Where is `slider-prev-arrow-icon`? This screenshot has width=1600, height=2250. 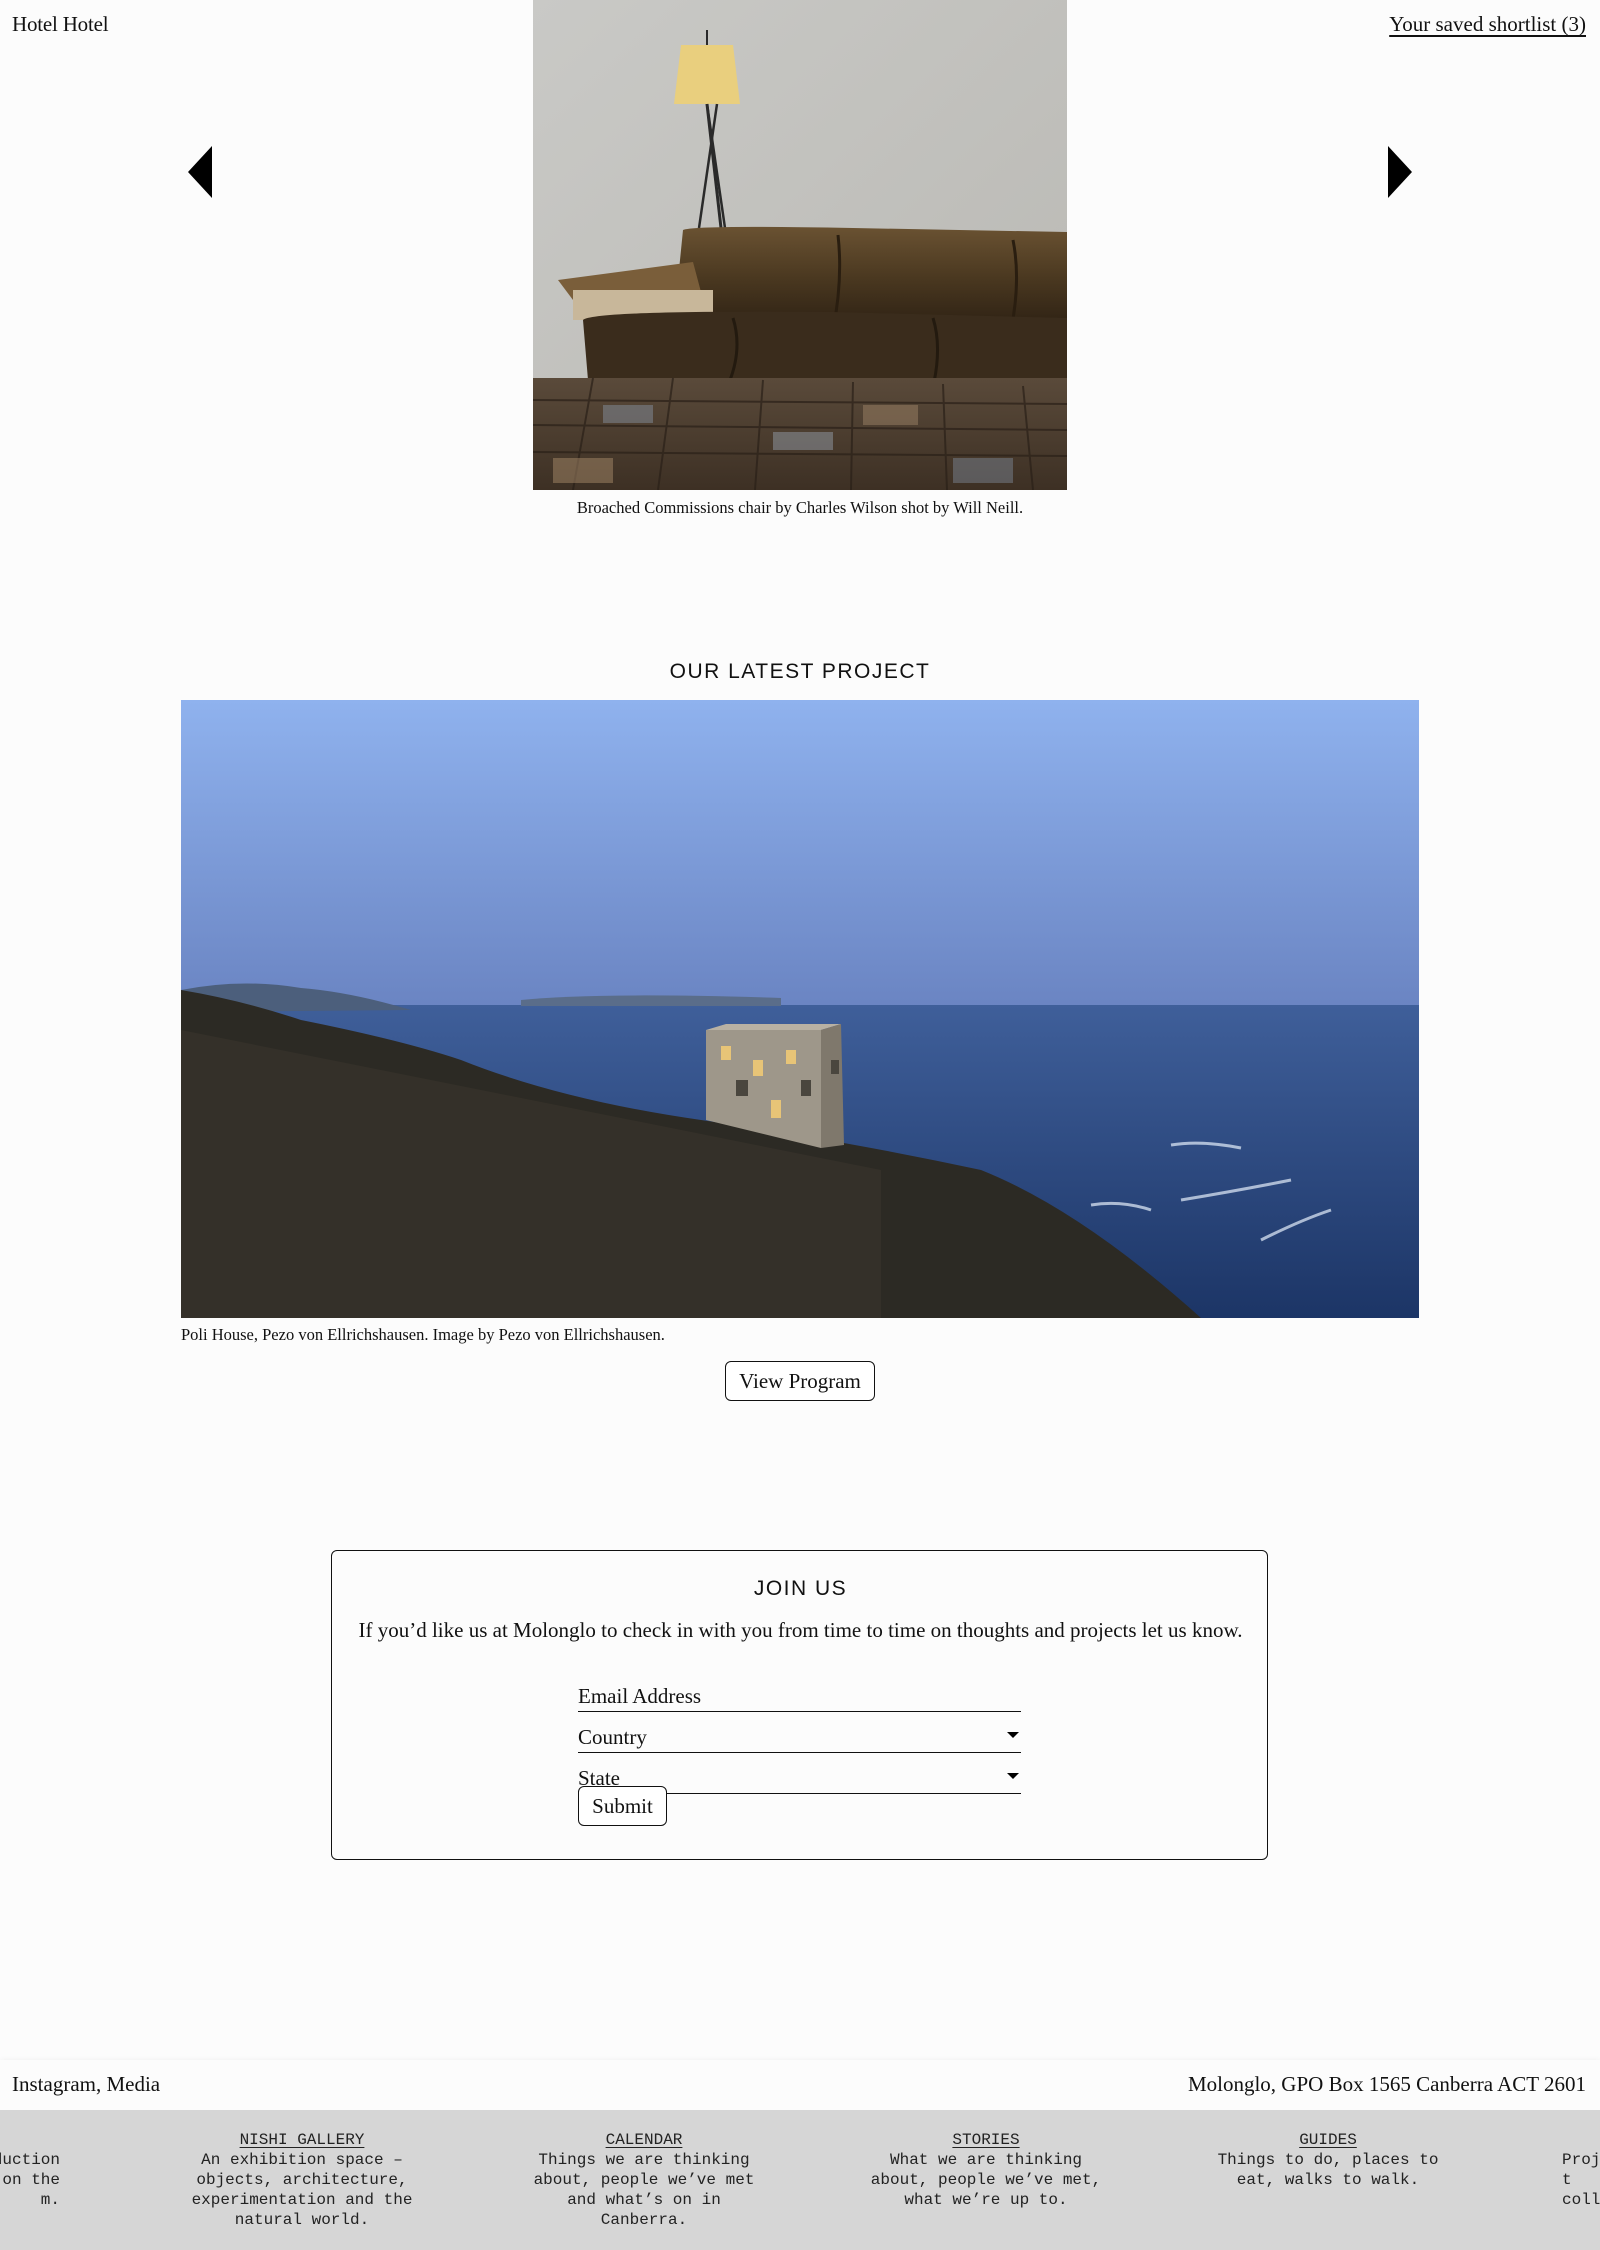 slider-prev-arrow-icon is located at coordinates (200, 172).